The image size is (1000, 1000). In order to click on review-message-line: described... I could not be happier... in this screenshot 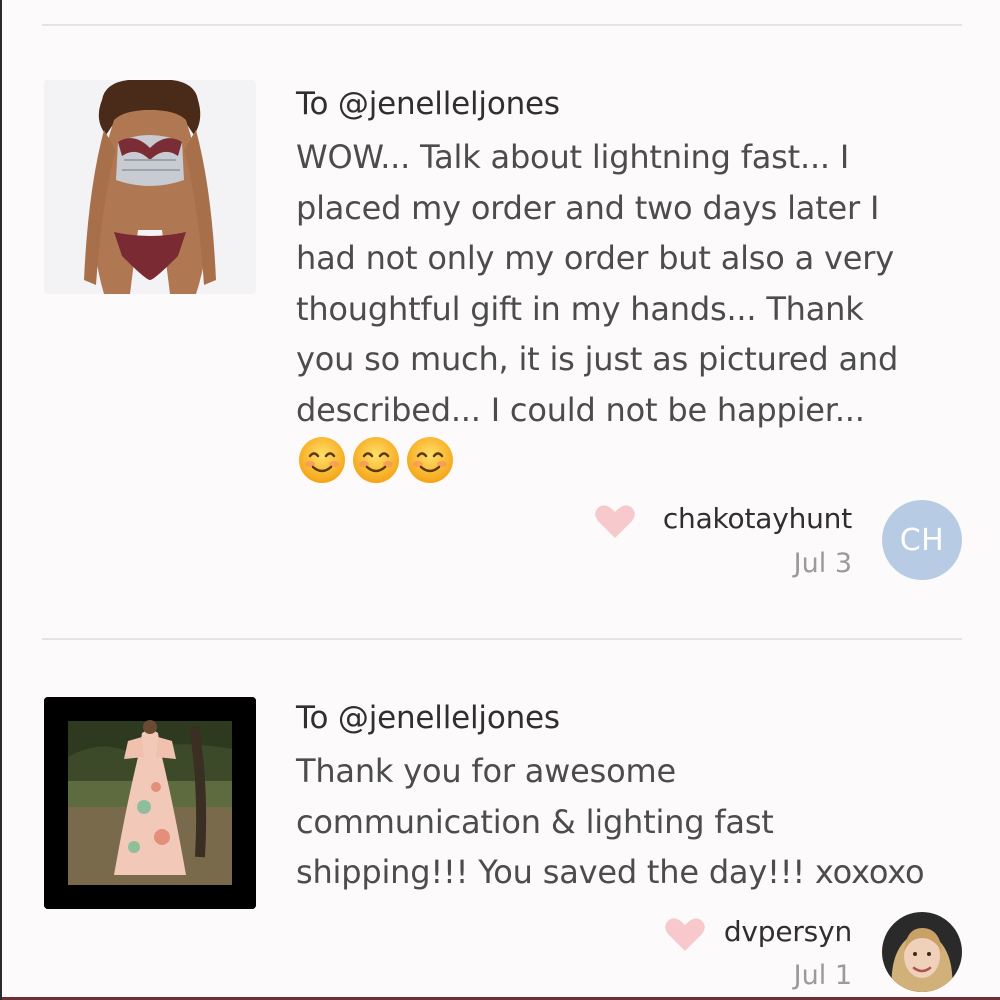, I will do `click(580, 409)`.